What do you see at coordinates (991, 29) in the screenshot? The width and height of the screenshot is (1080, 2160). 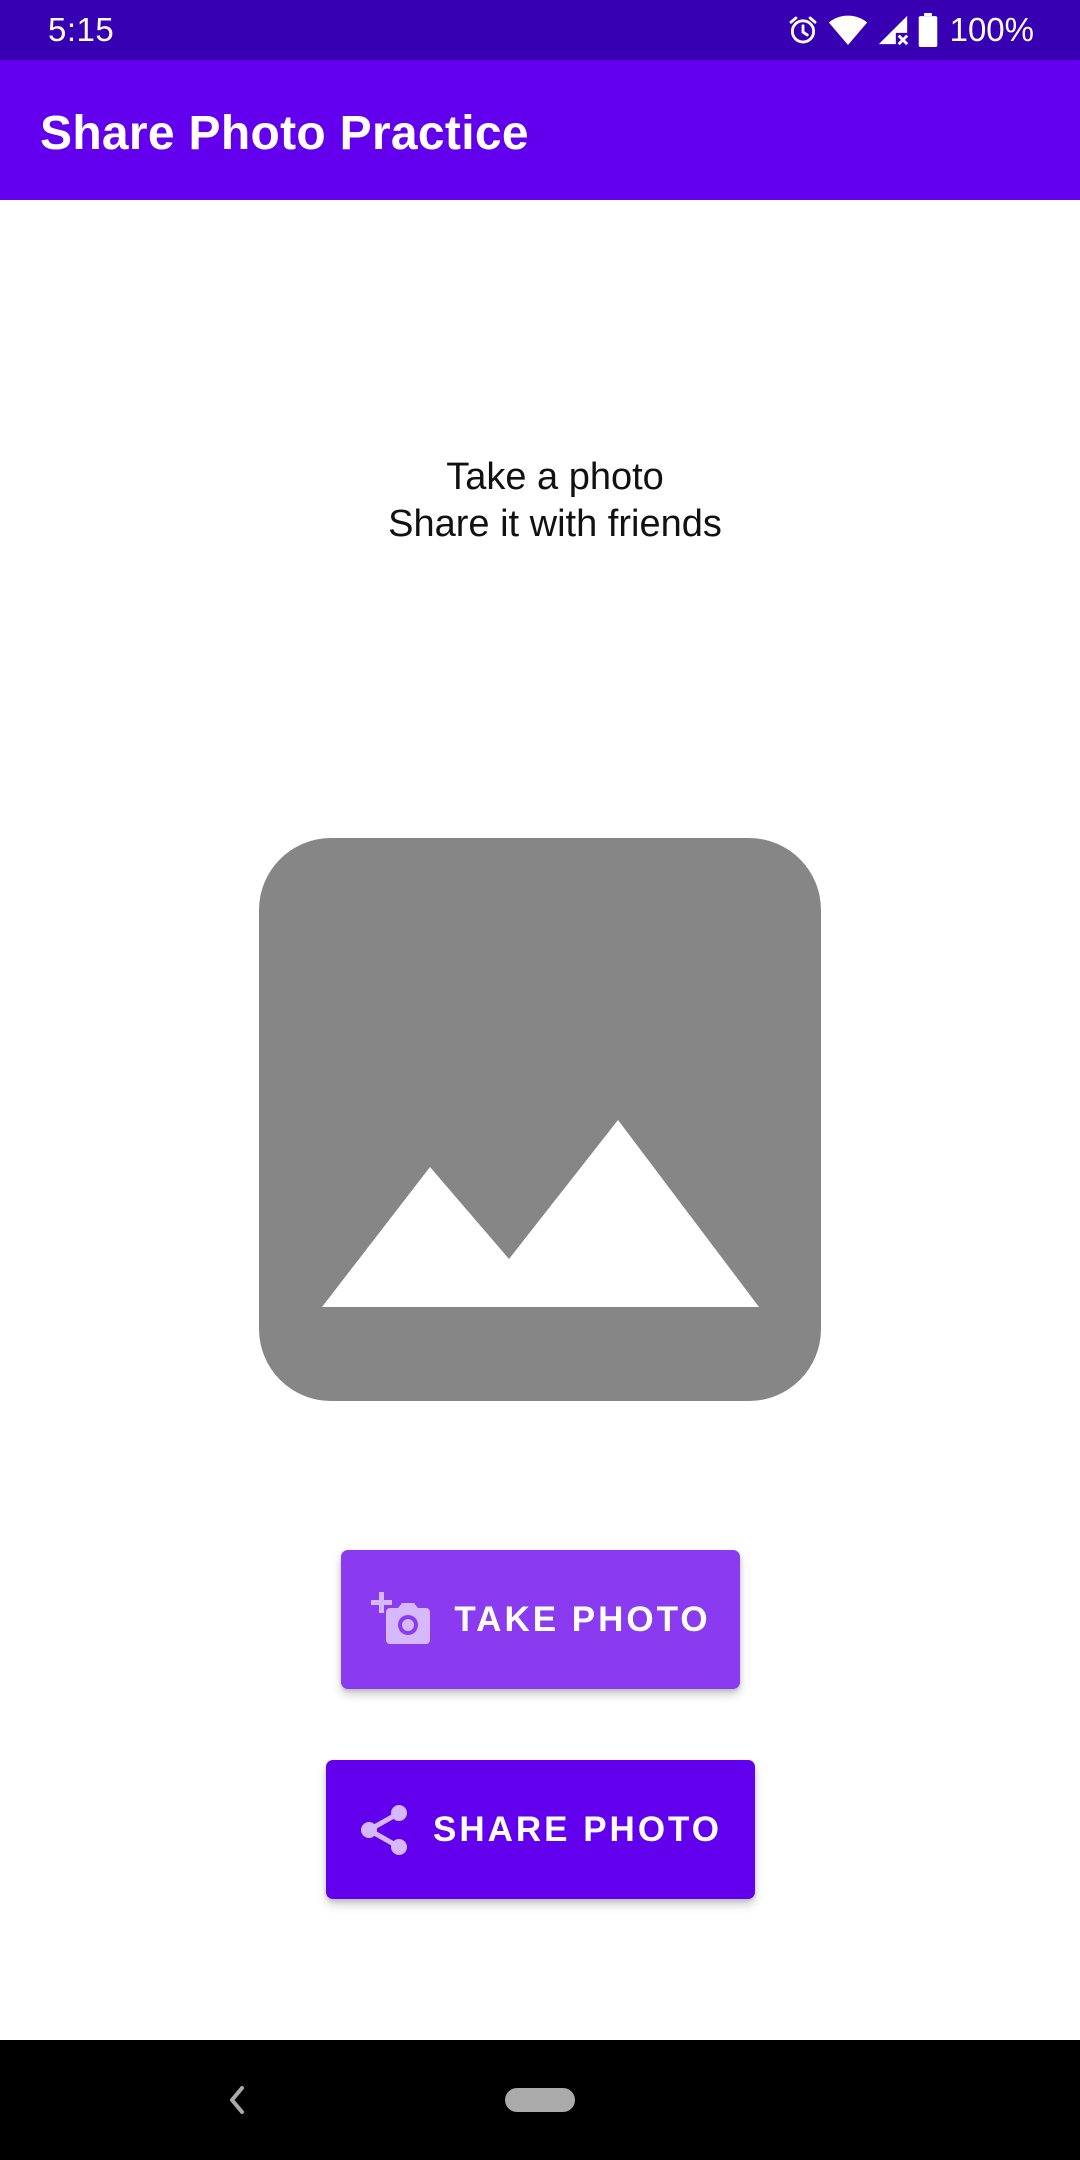 I see `battery-percentage: 100%` at bounding box center [991, 29].